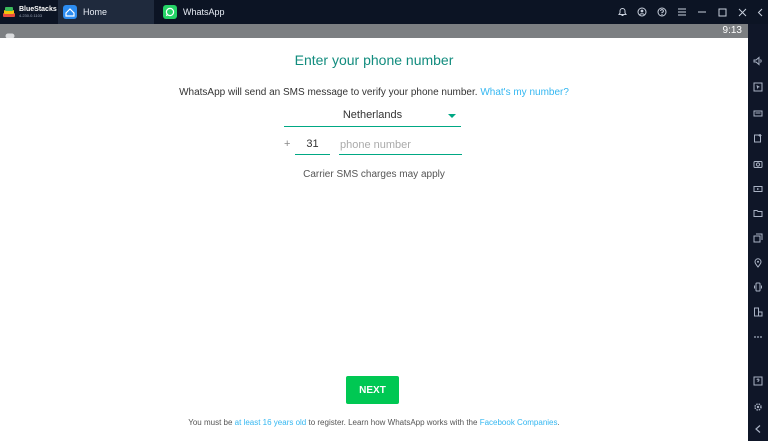  What do you see at coordinates (758, 232) in the screenshot?
I see `bluestacks-sidebar` at bounding box center [758, 232].